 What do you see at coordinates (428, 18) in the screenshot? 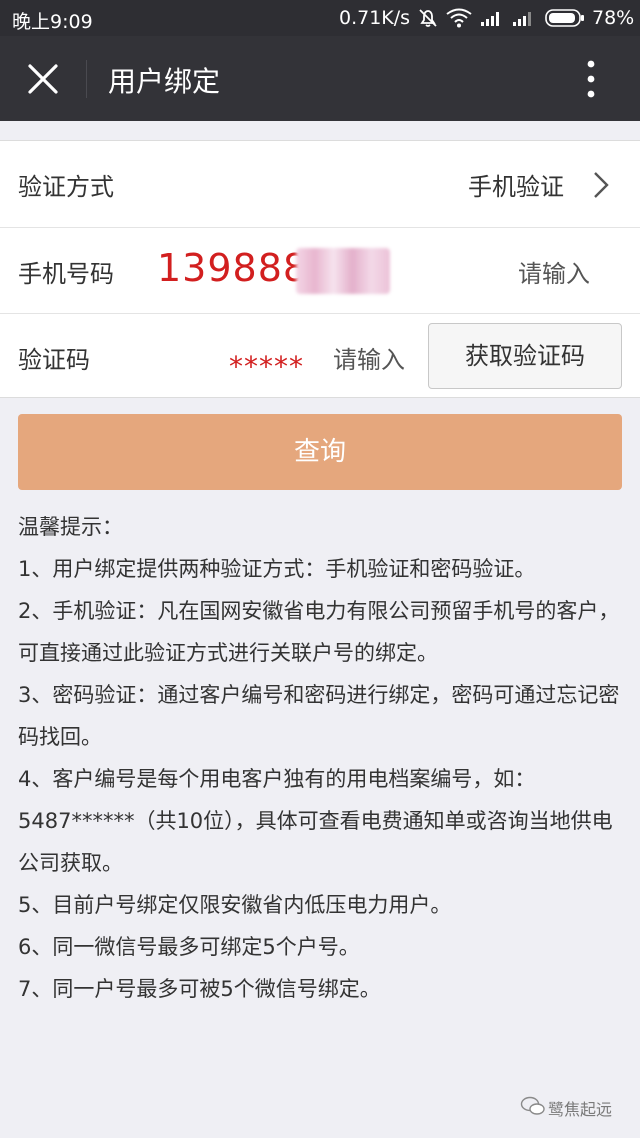
I see `mute-icon` at bounding box center [428, 18].